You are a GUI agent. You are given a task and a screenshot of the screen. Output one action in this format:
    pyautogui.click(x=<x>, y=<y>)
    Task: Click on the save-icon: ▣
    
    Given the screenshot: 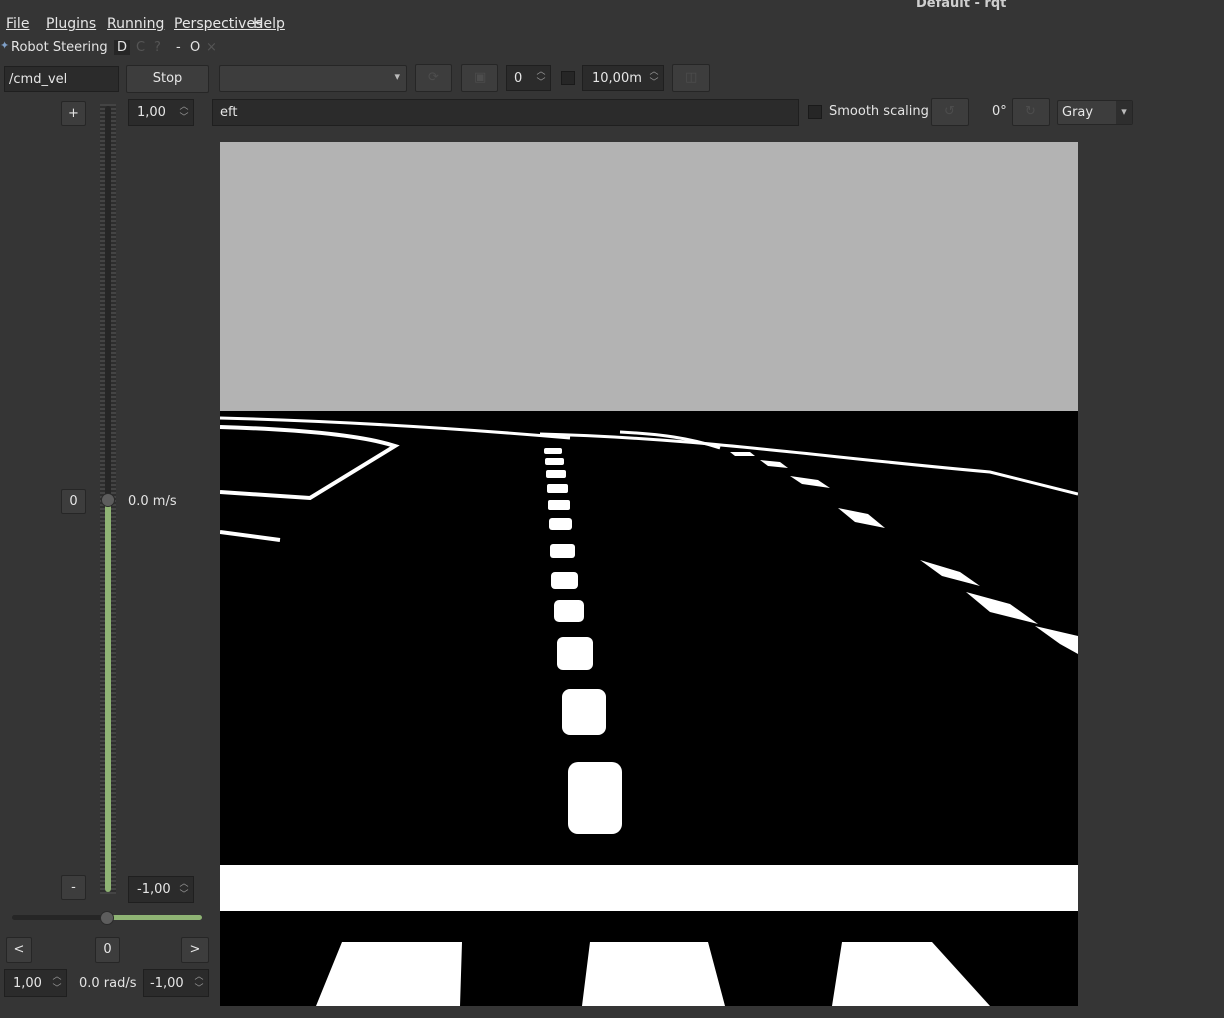 What is the action you would take?
    pyautogui.click(x=480, y=77)
    